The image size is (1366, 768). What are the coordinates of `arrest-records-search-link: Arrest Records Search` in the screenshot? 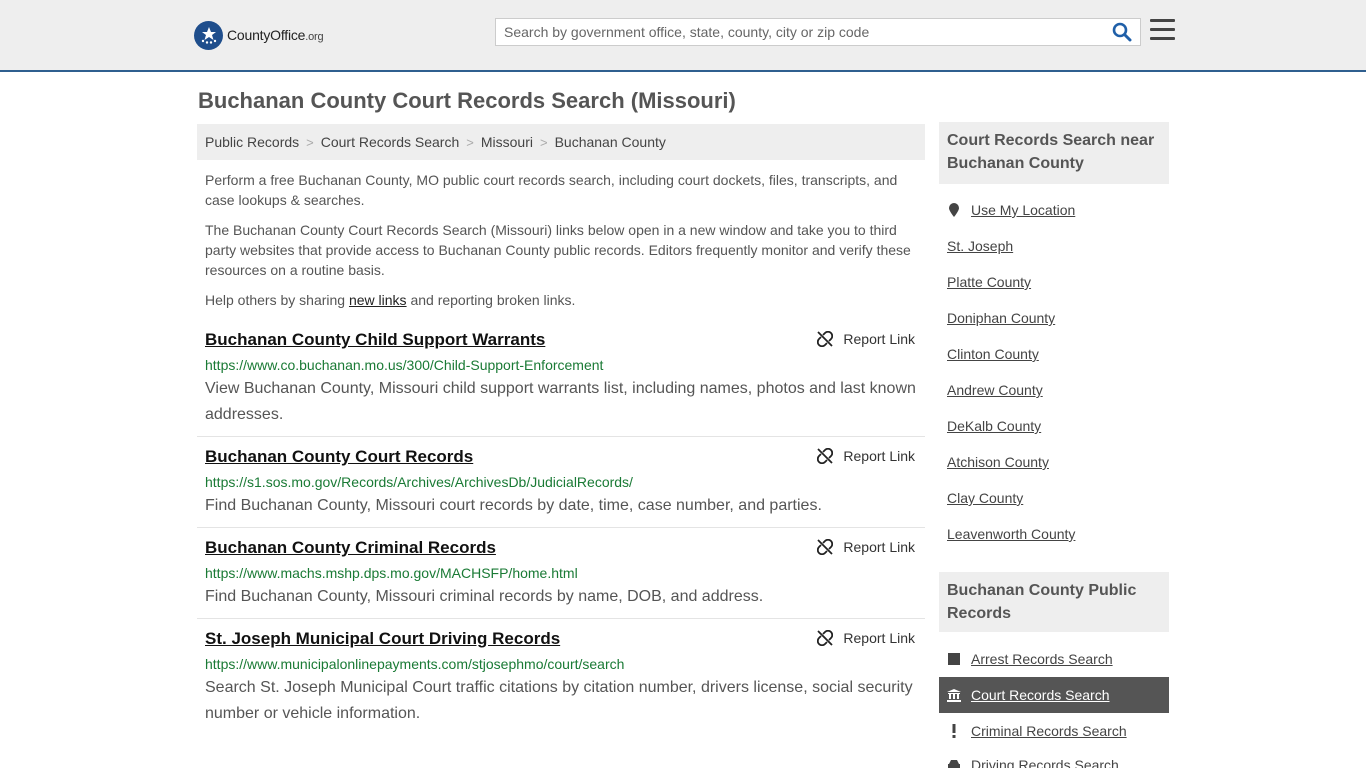 It's located at (1042, 659).